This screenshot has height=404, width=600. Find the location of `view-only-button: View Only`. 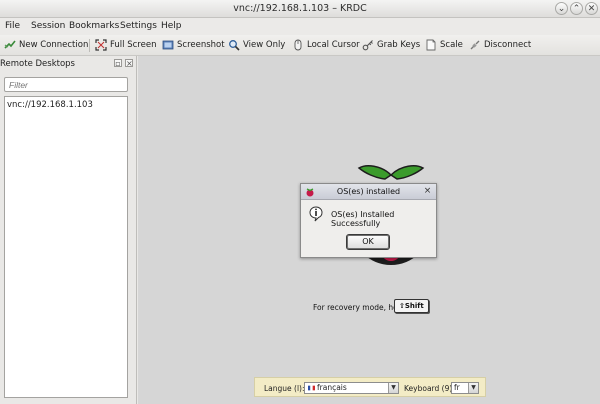

view-only-button: View Only is located at coordinates (256, 45).